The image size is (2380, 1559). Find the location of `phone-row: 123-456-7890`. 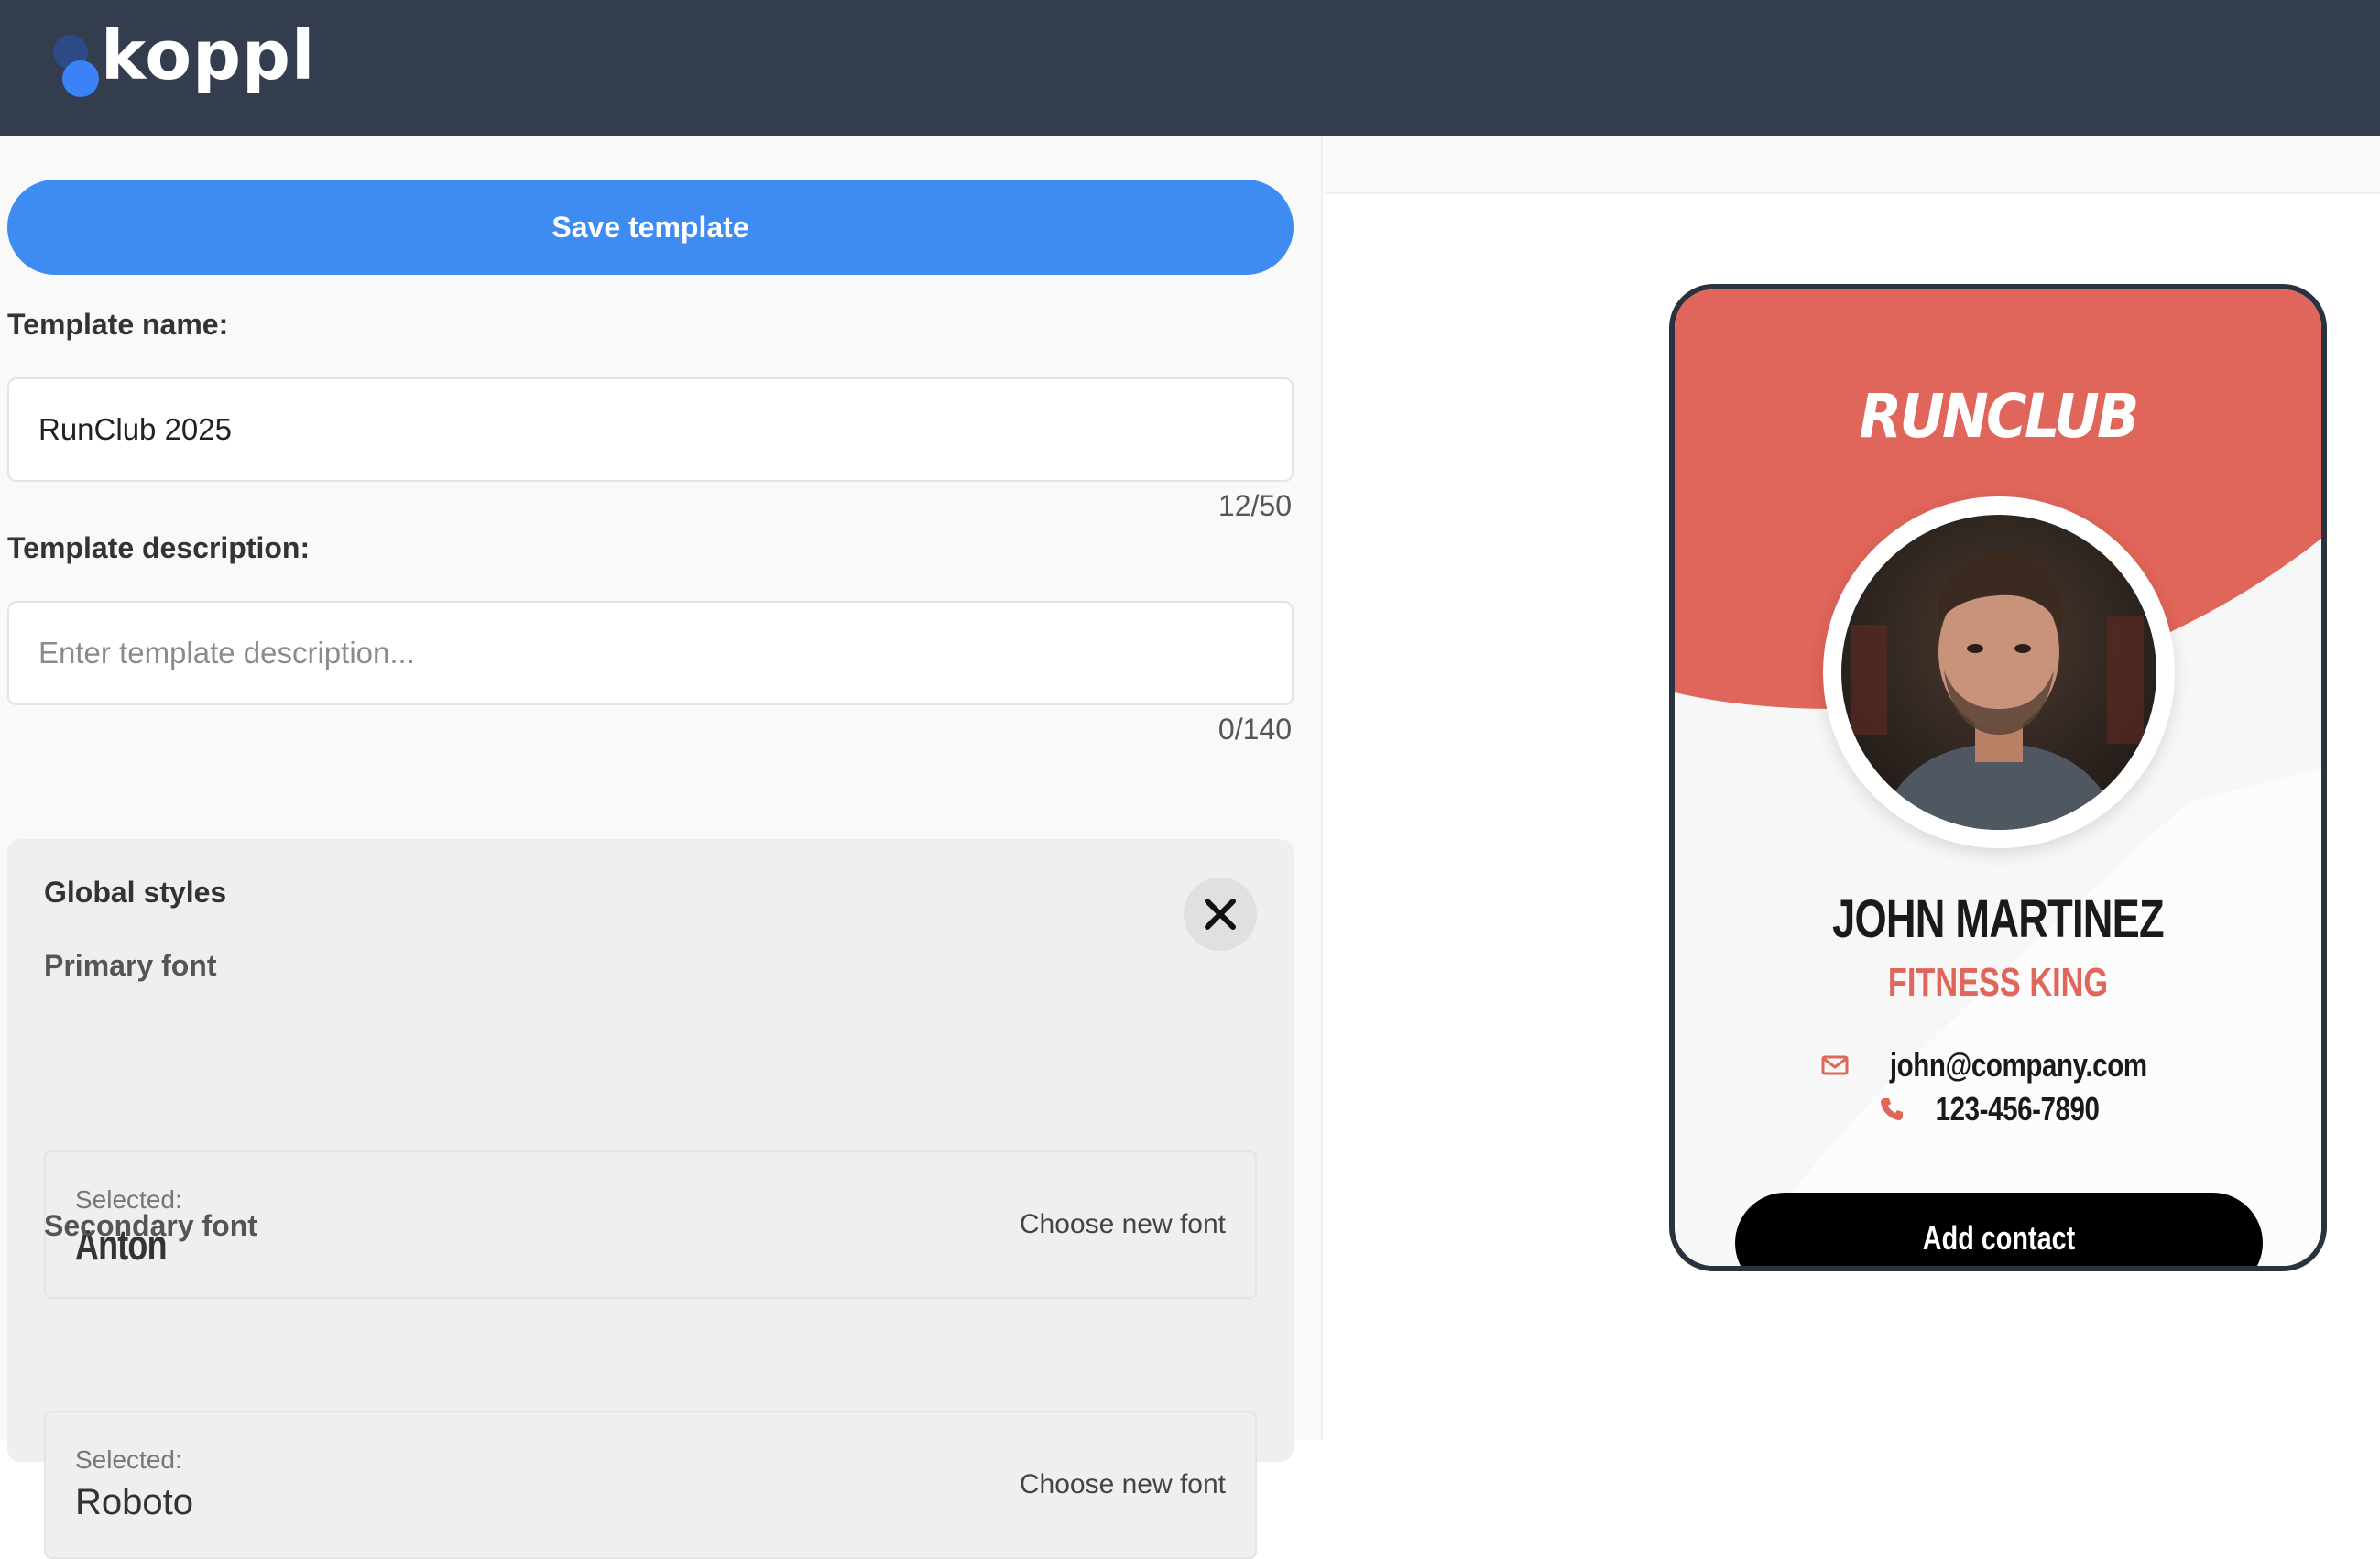

phone-row: 123-456-7890 is located at coordinates (1998, 1109).